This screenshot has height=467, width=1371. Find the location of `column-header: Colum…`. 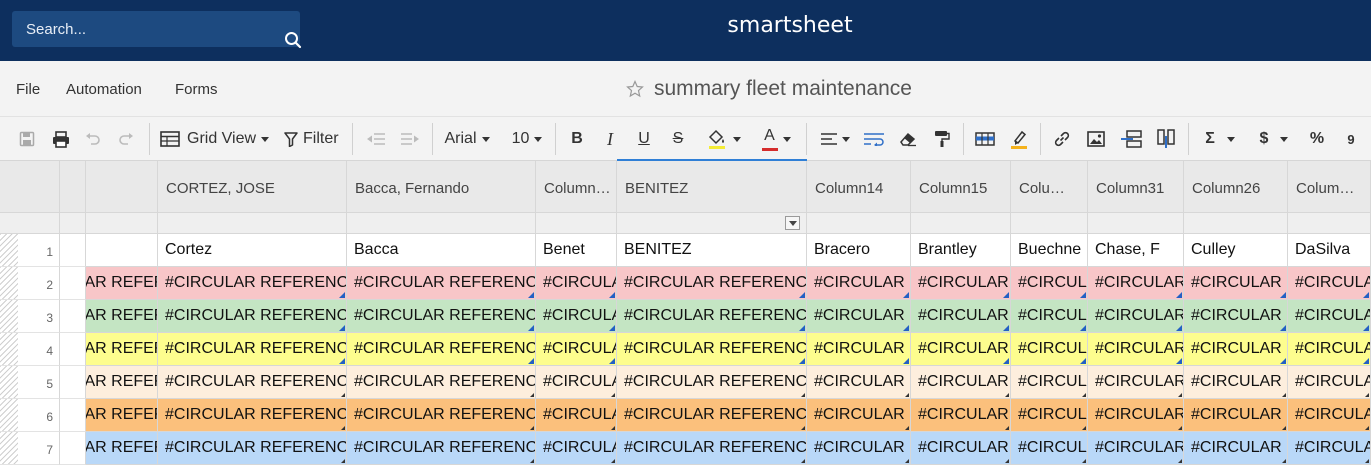

column-header: Colum… is located at coordinates (1329, 187).